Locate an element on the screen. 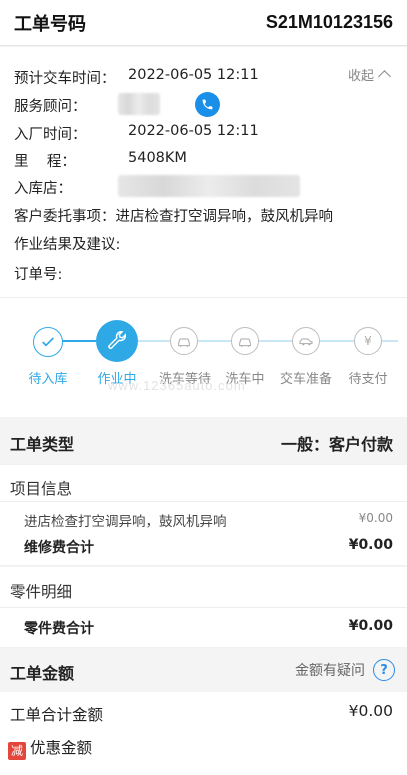  repair-subtotal: ¥0.00 is located at coordinates (370, 545).